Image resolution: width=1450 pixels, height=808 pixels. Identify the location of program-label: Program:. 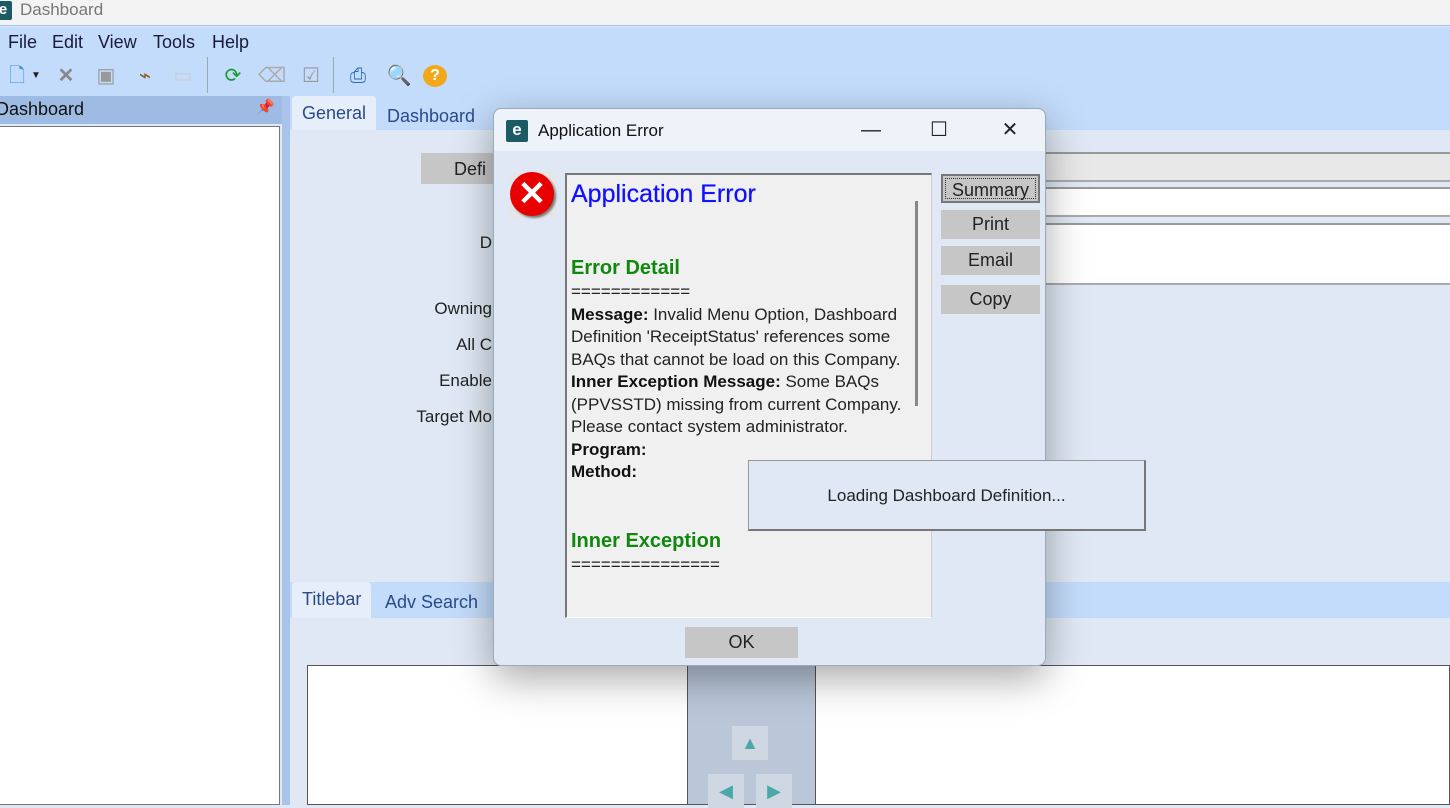
(609, 449).